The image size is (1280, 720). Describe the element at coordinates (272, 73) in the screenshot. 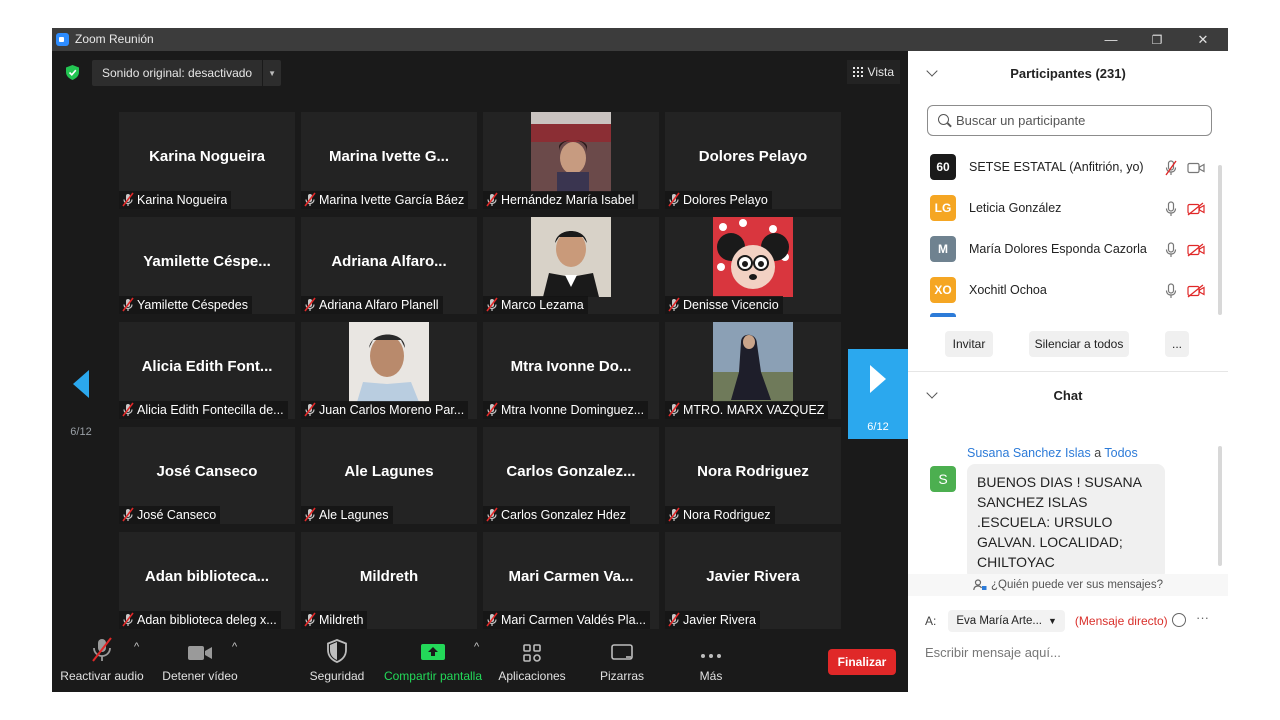

I see `chevron-down-icon: ▼` at that location.